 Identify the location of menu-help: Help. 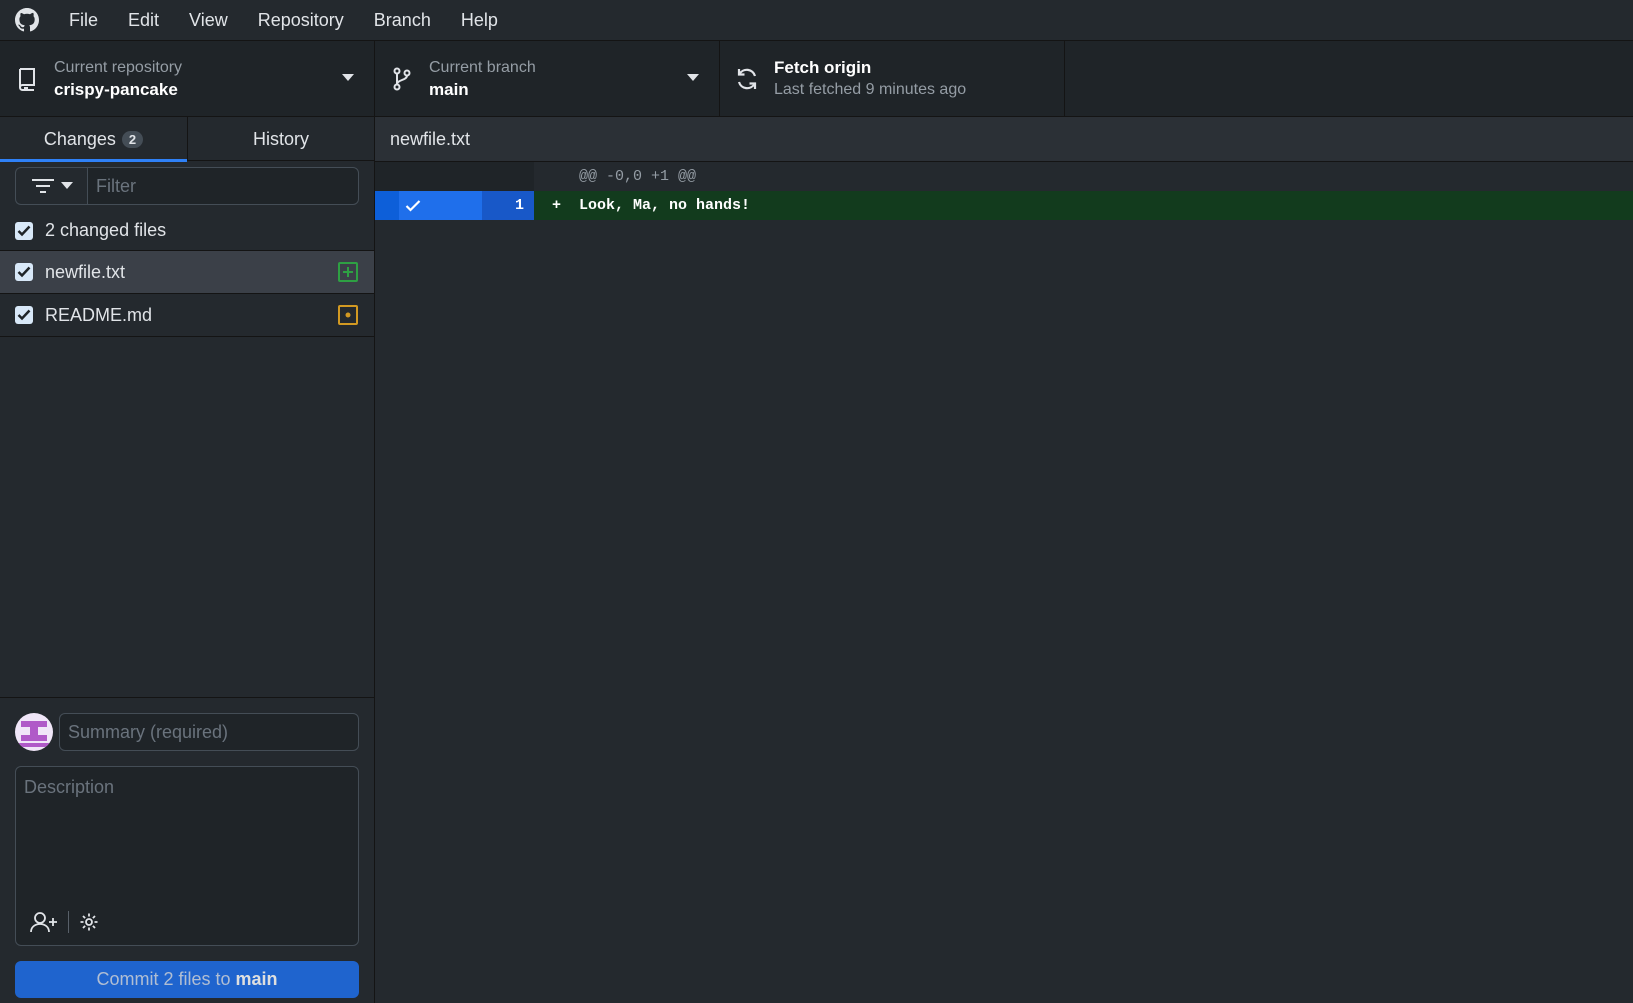
(479, 20).